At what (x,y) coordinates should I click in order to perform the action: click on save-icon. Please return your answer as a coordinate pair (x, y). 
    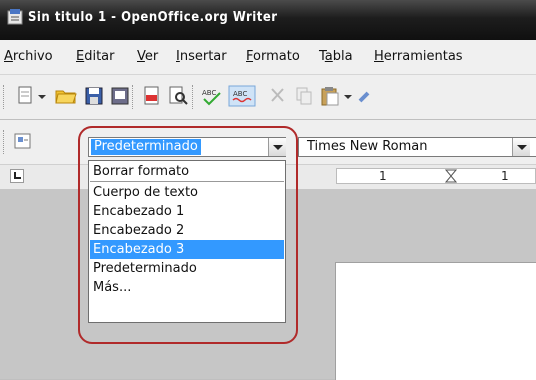
    Looking at the image, I should click on (94, 96).